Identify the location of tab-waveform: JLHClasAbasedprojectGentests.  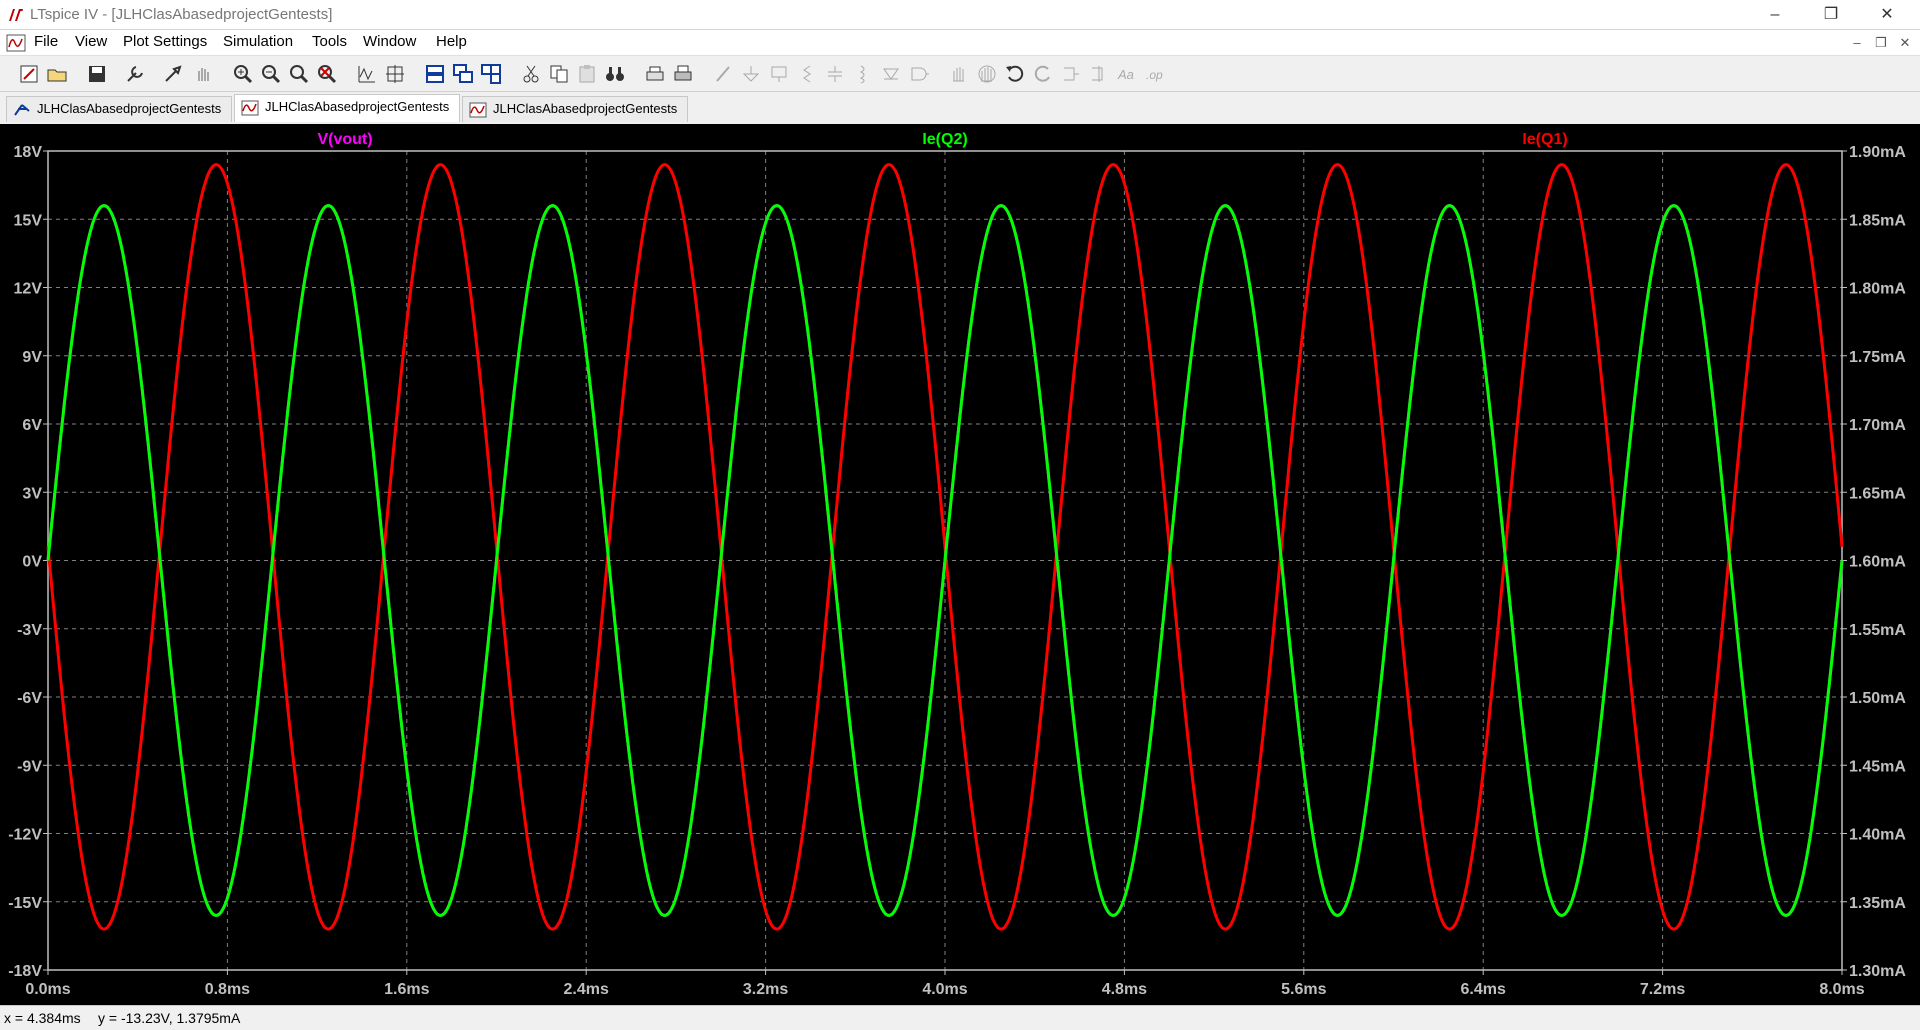
(575, 109).